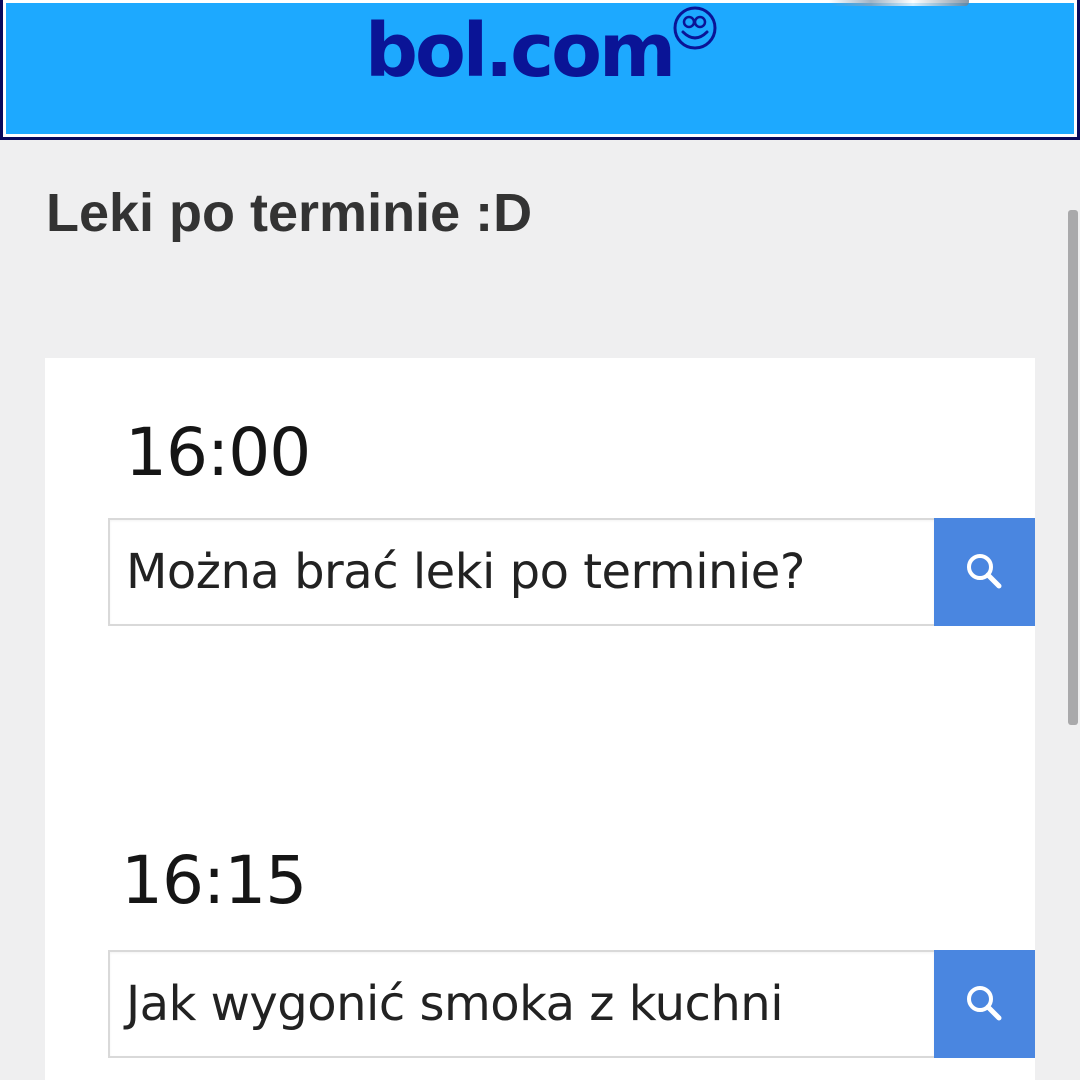  I want to click on search-input-2: Jak wygonić smoka z kuchni, so click(521, 1004).